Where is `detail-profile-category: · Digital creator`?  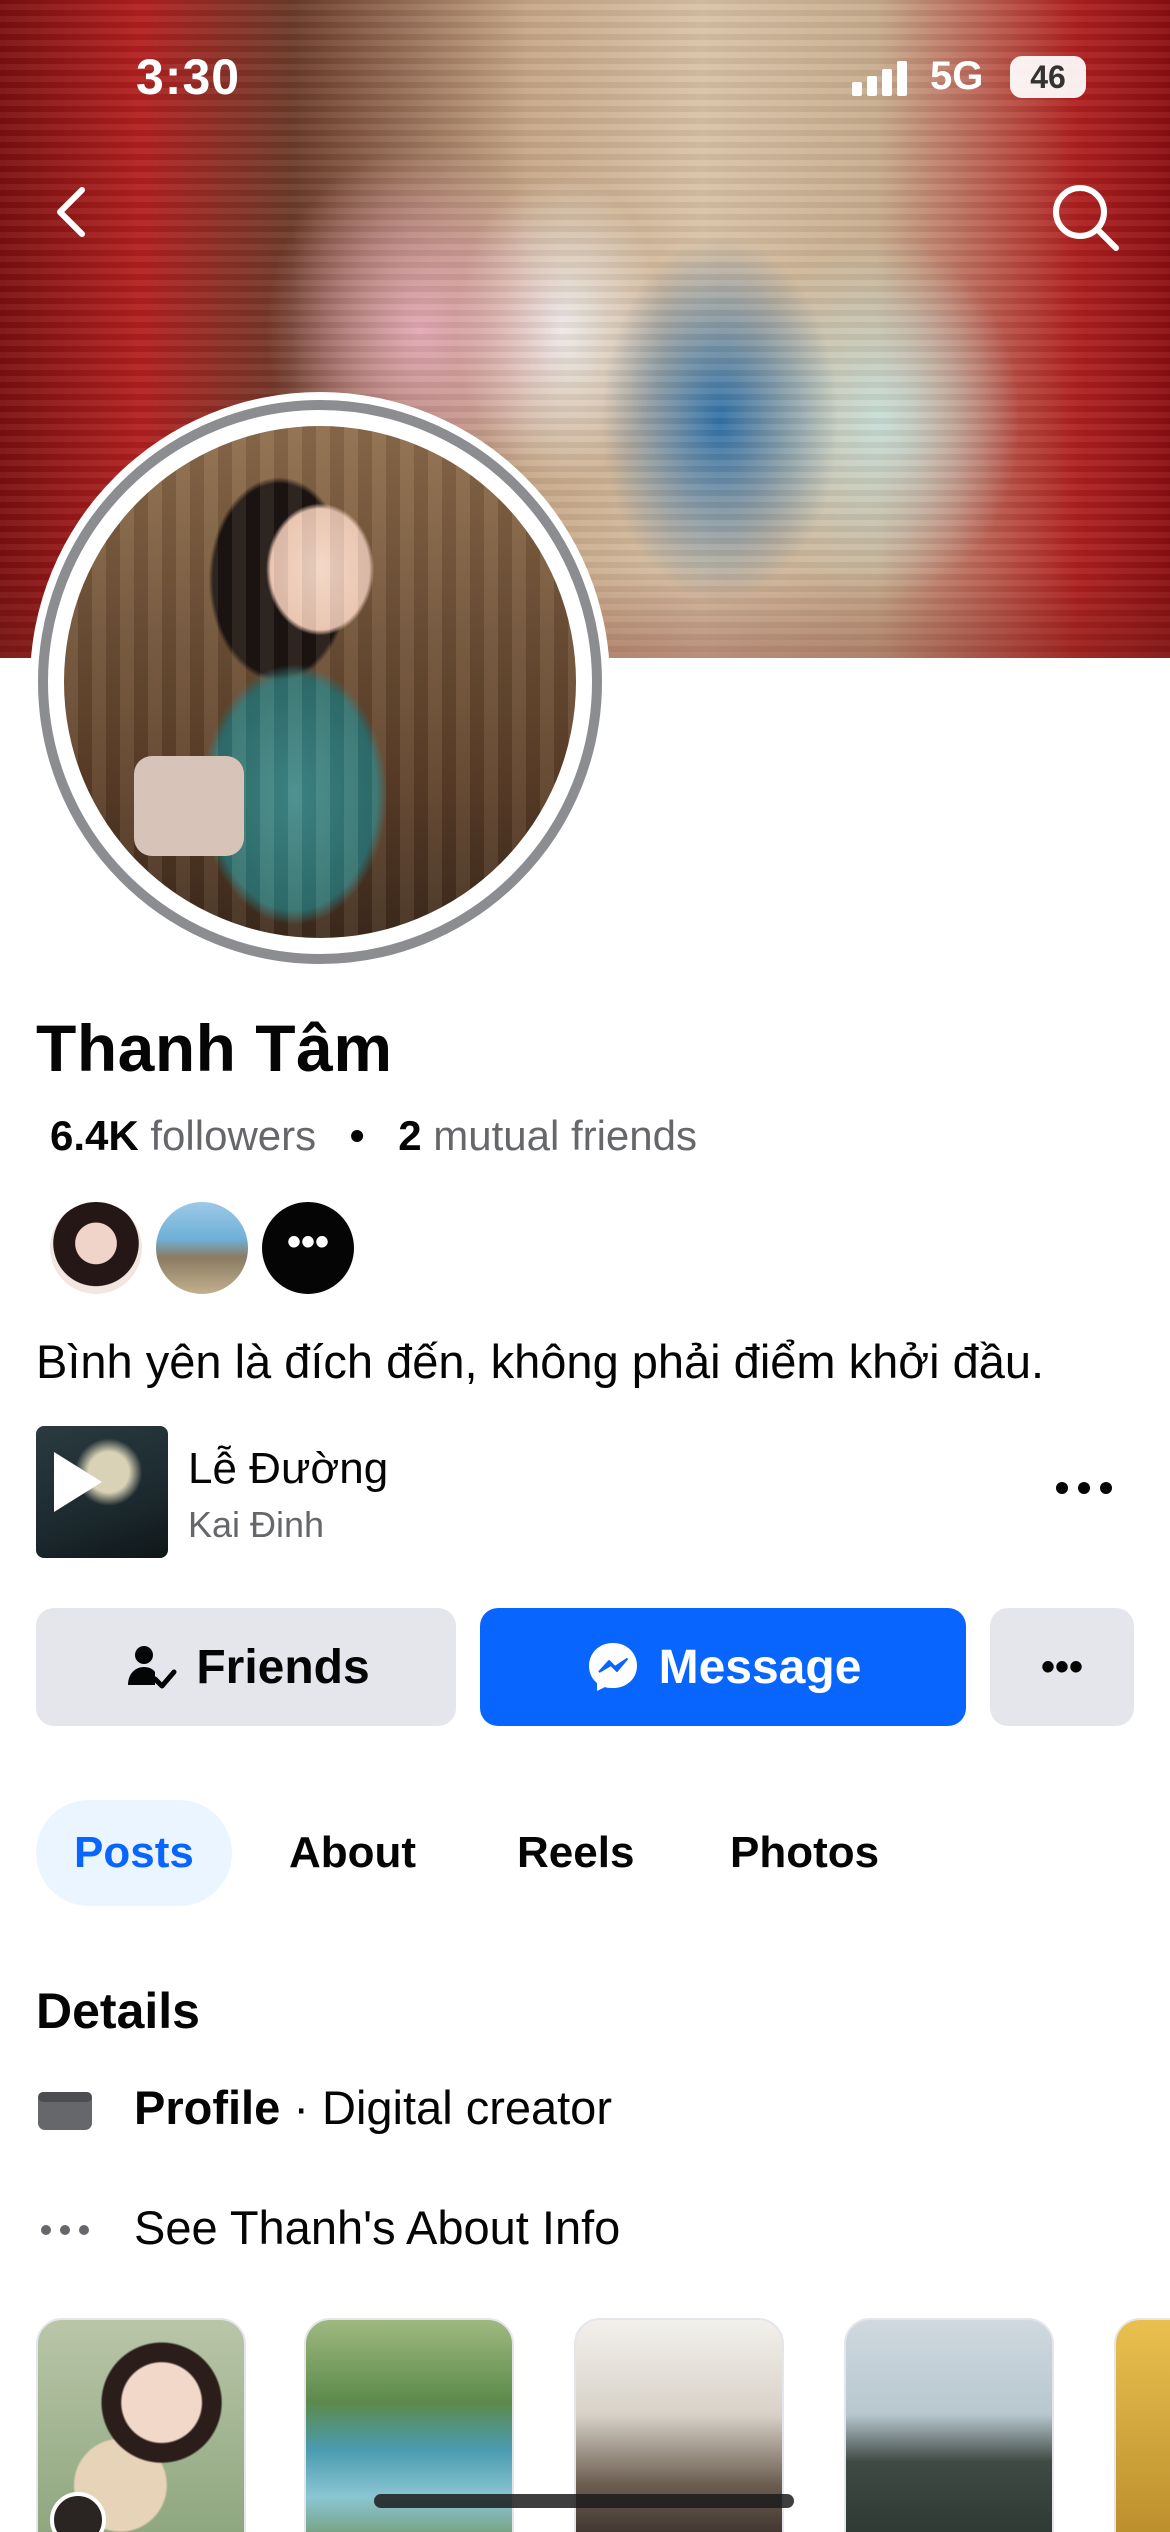 detail-profile-category: · Digital creator is located at coordinates (446, 2107).